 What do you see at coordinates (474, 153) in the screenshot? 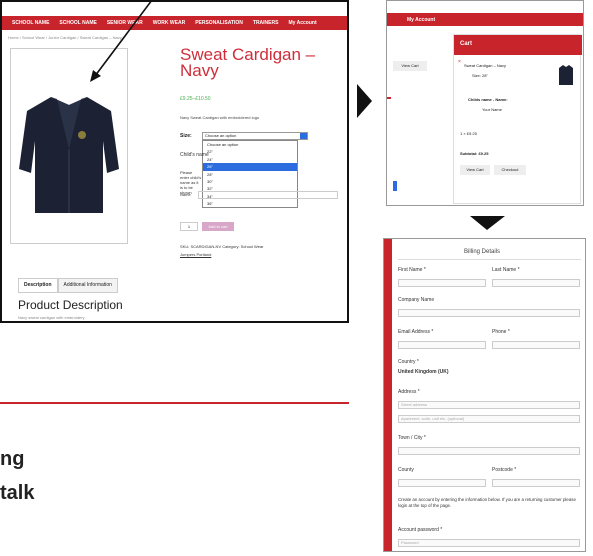
I see `cart-subtotal: Subtotal: £9.25` at bounding box center [474, 153].